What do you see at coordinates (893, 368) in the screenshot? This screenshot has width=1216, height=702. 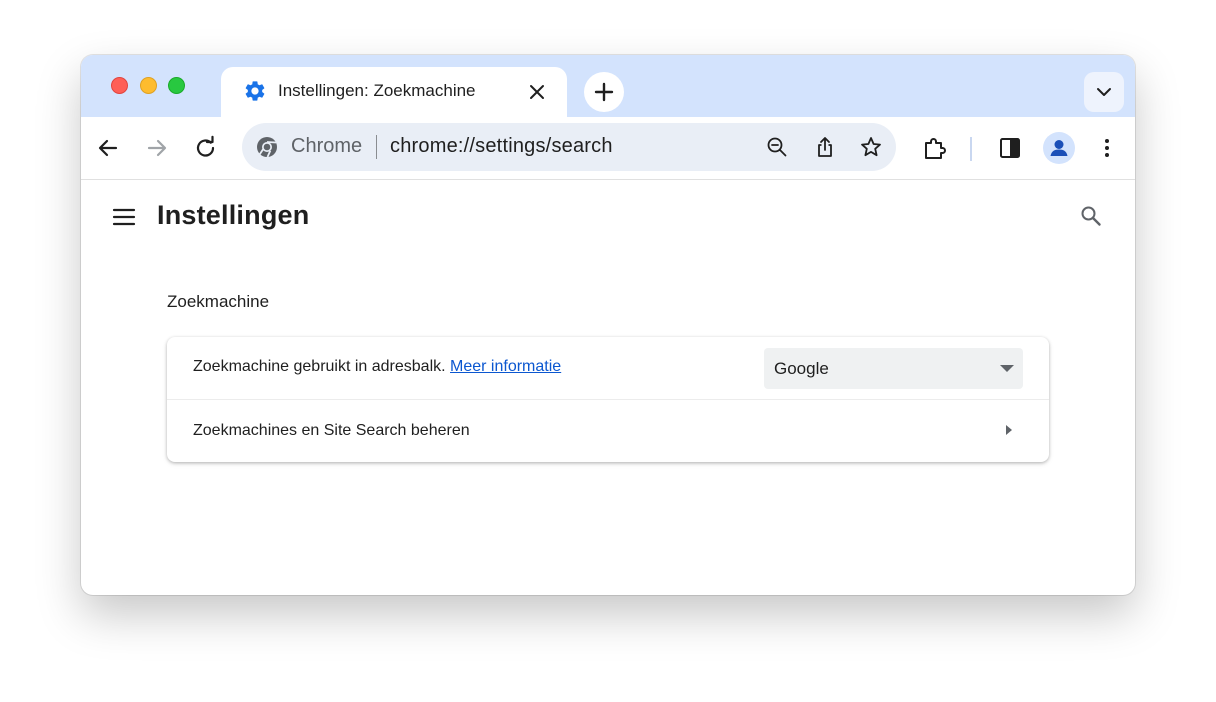 I see `search-engine-select: Google` at bounding box center [893, 368].